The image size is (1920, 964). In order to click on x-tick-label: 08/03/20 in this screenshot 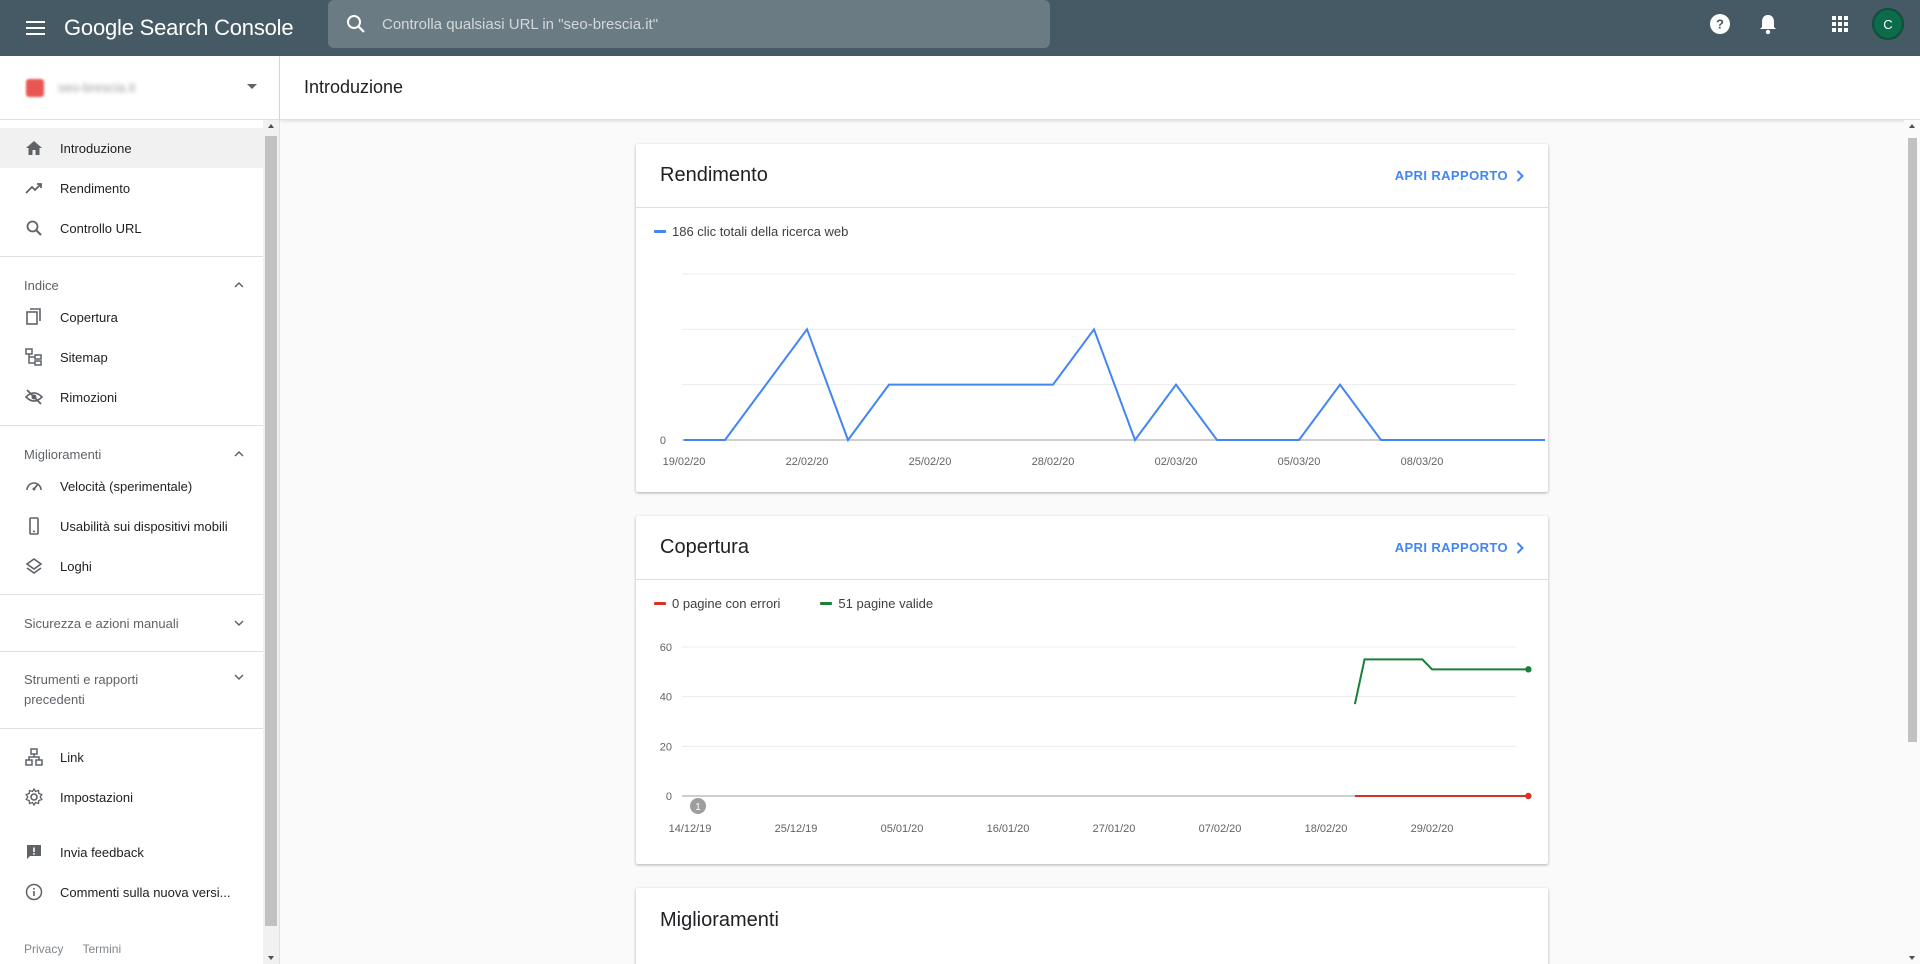, I will do `click(1422, 462)`.